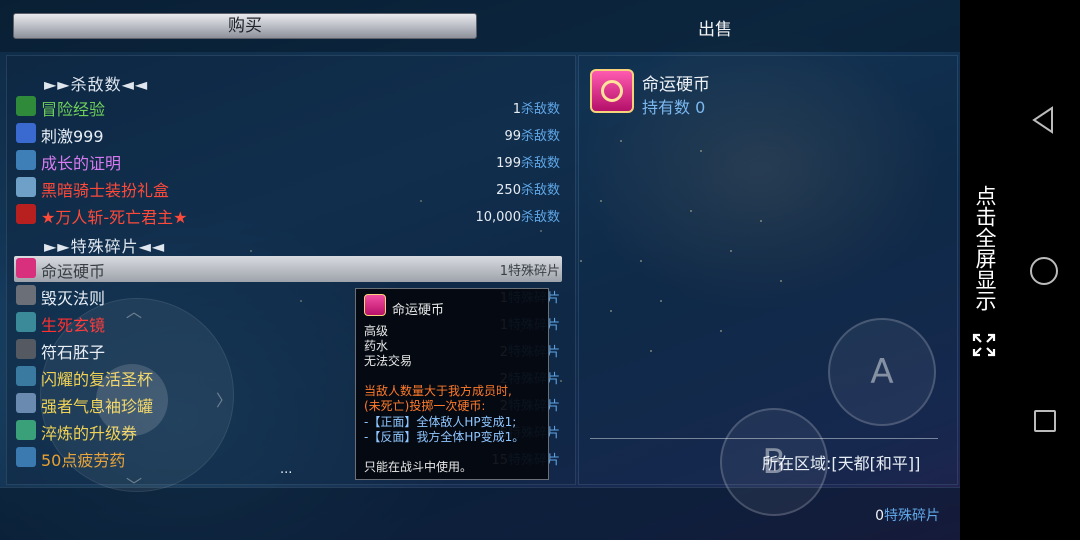  What do you see at coordinates (26, 295) in the screenshot?
I see `blank-icon` at bounding box center [26, 295].